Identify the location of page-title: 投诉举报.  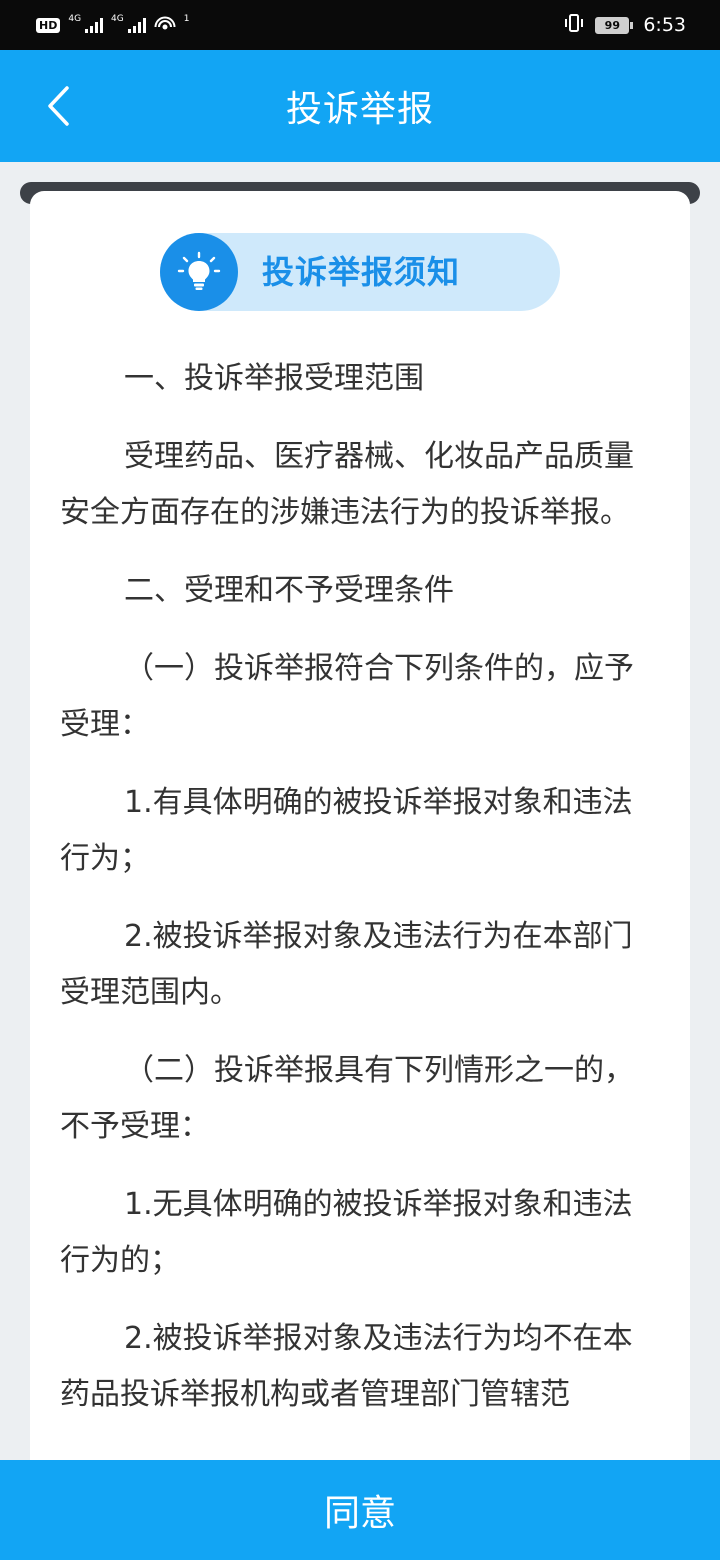
(359, 109).